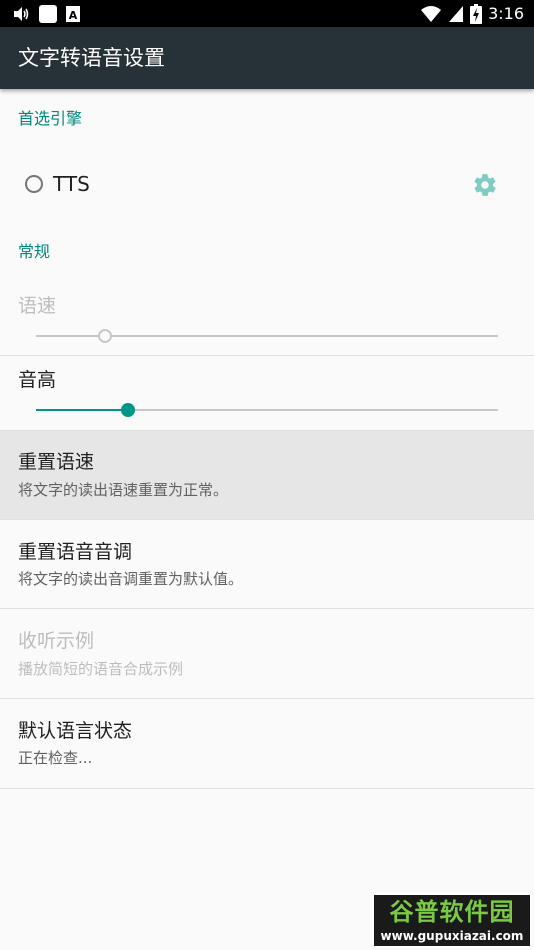 This screenshot has height=950, width=534. I want to click on status-bar-right: 3:16, so click(472, 13).